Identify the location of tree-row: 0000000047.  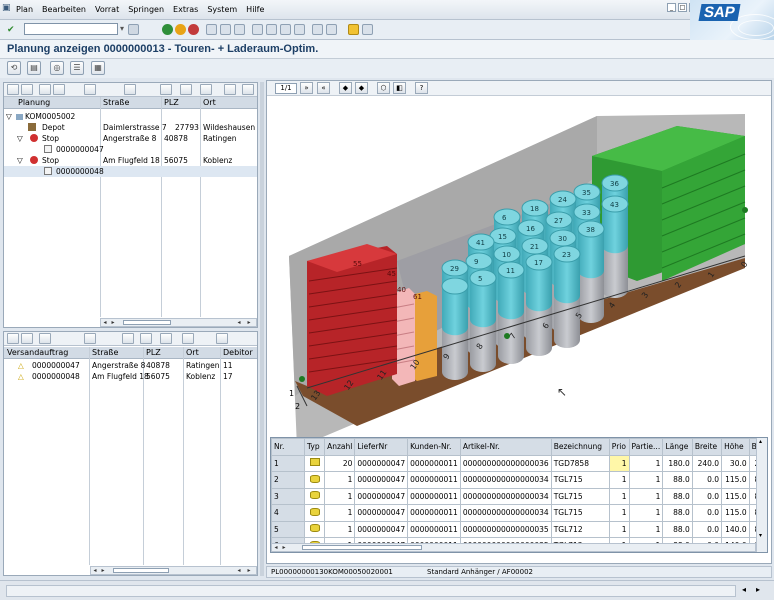
(130, 149).